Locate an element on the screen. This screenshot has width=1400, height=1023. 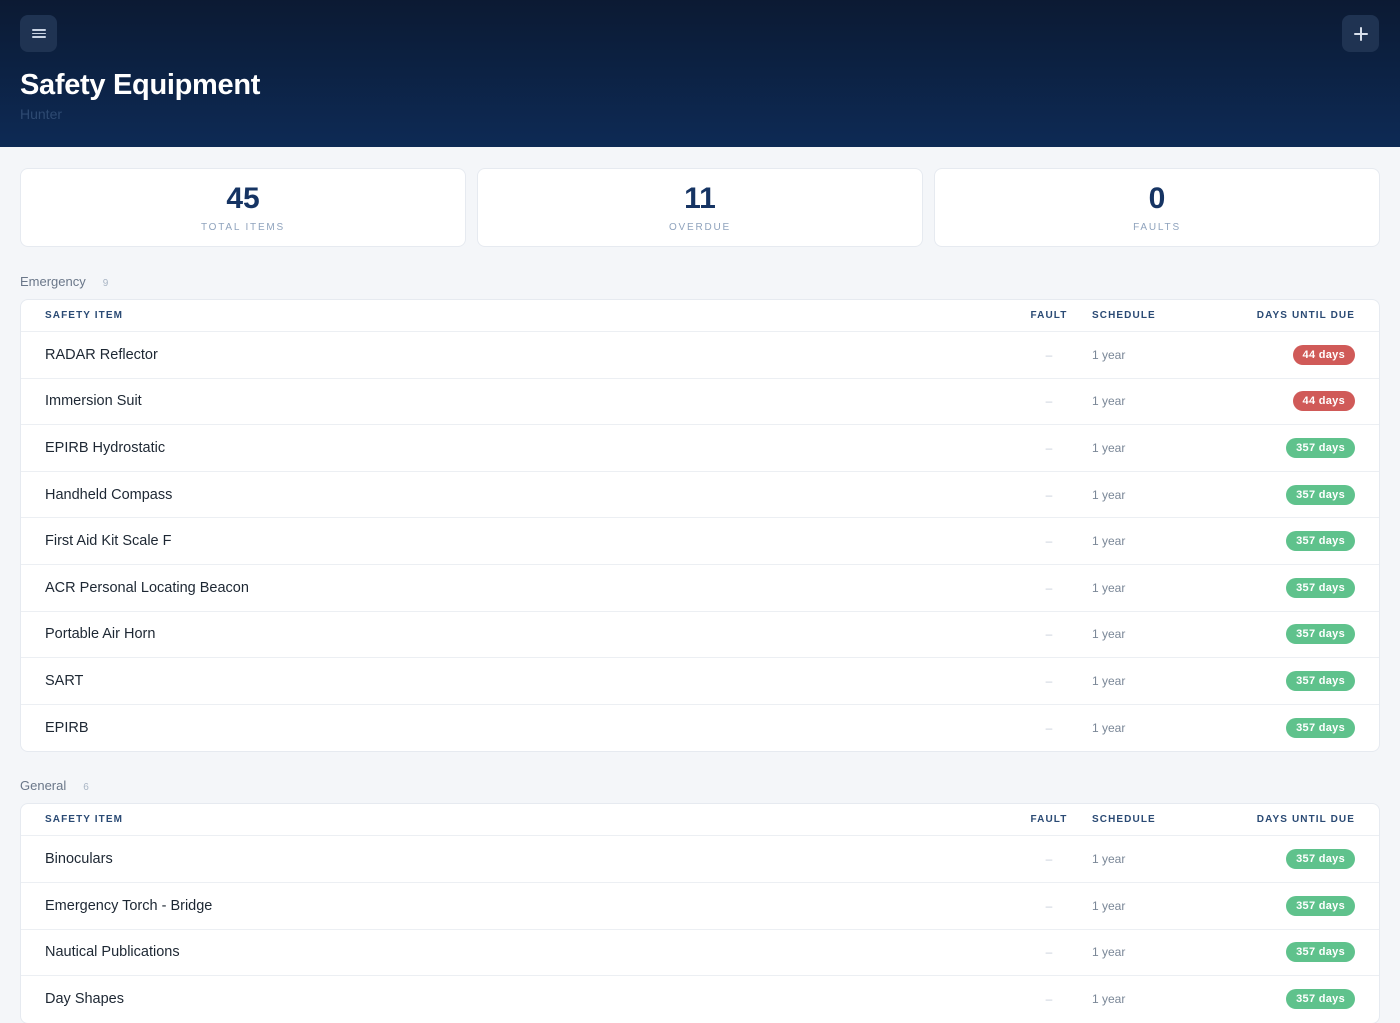
section-title: General is located at coordinates (43, 786).